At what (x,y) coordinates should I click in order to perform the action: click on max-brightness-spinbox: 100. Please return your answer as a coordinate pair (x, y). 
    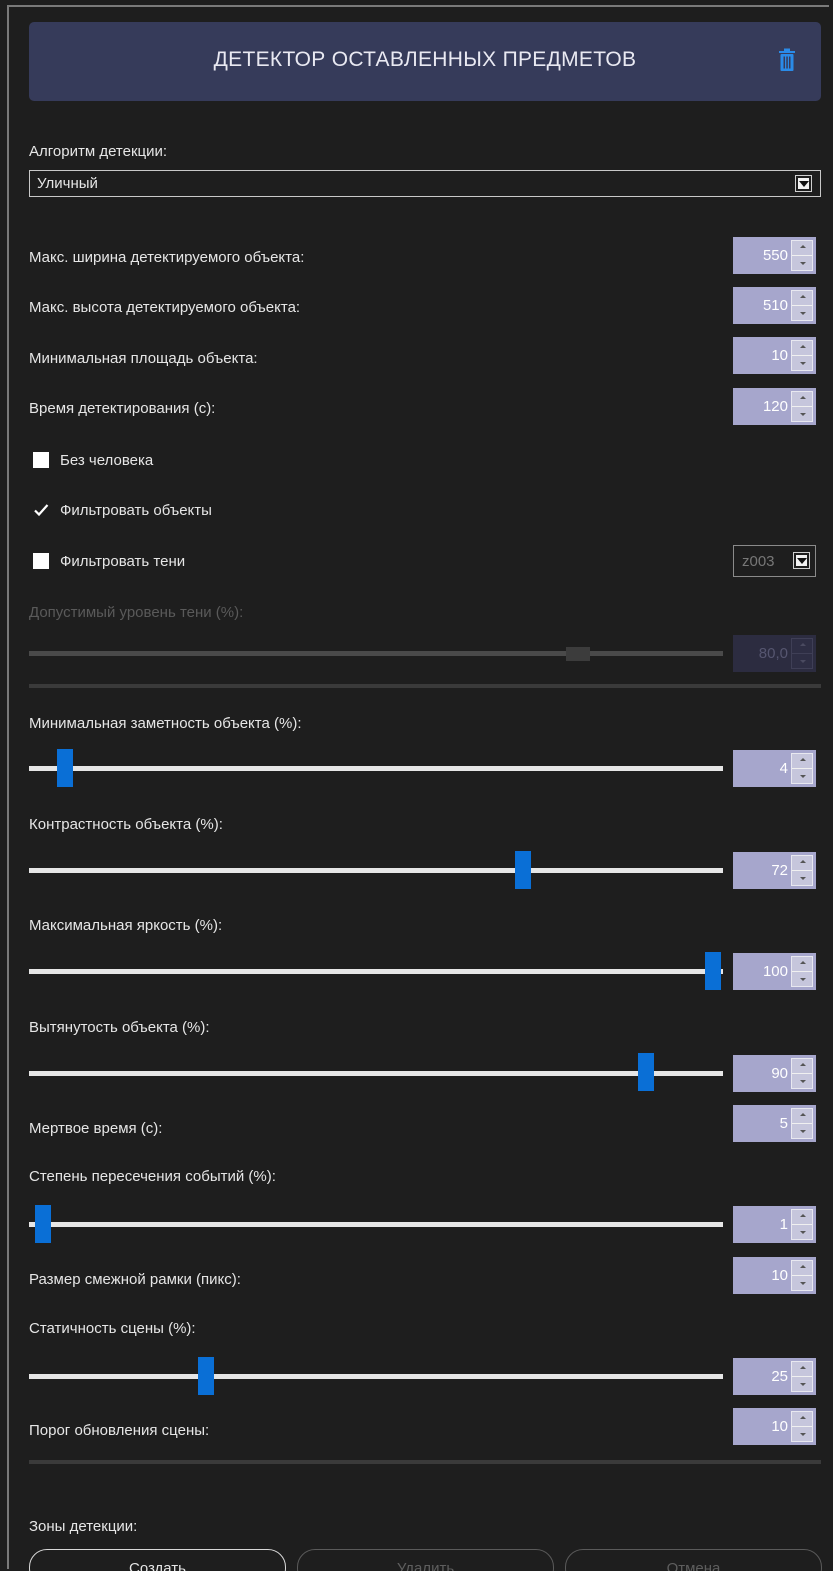
    Looking at the image, I should click on (774, 971).